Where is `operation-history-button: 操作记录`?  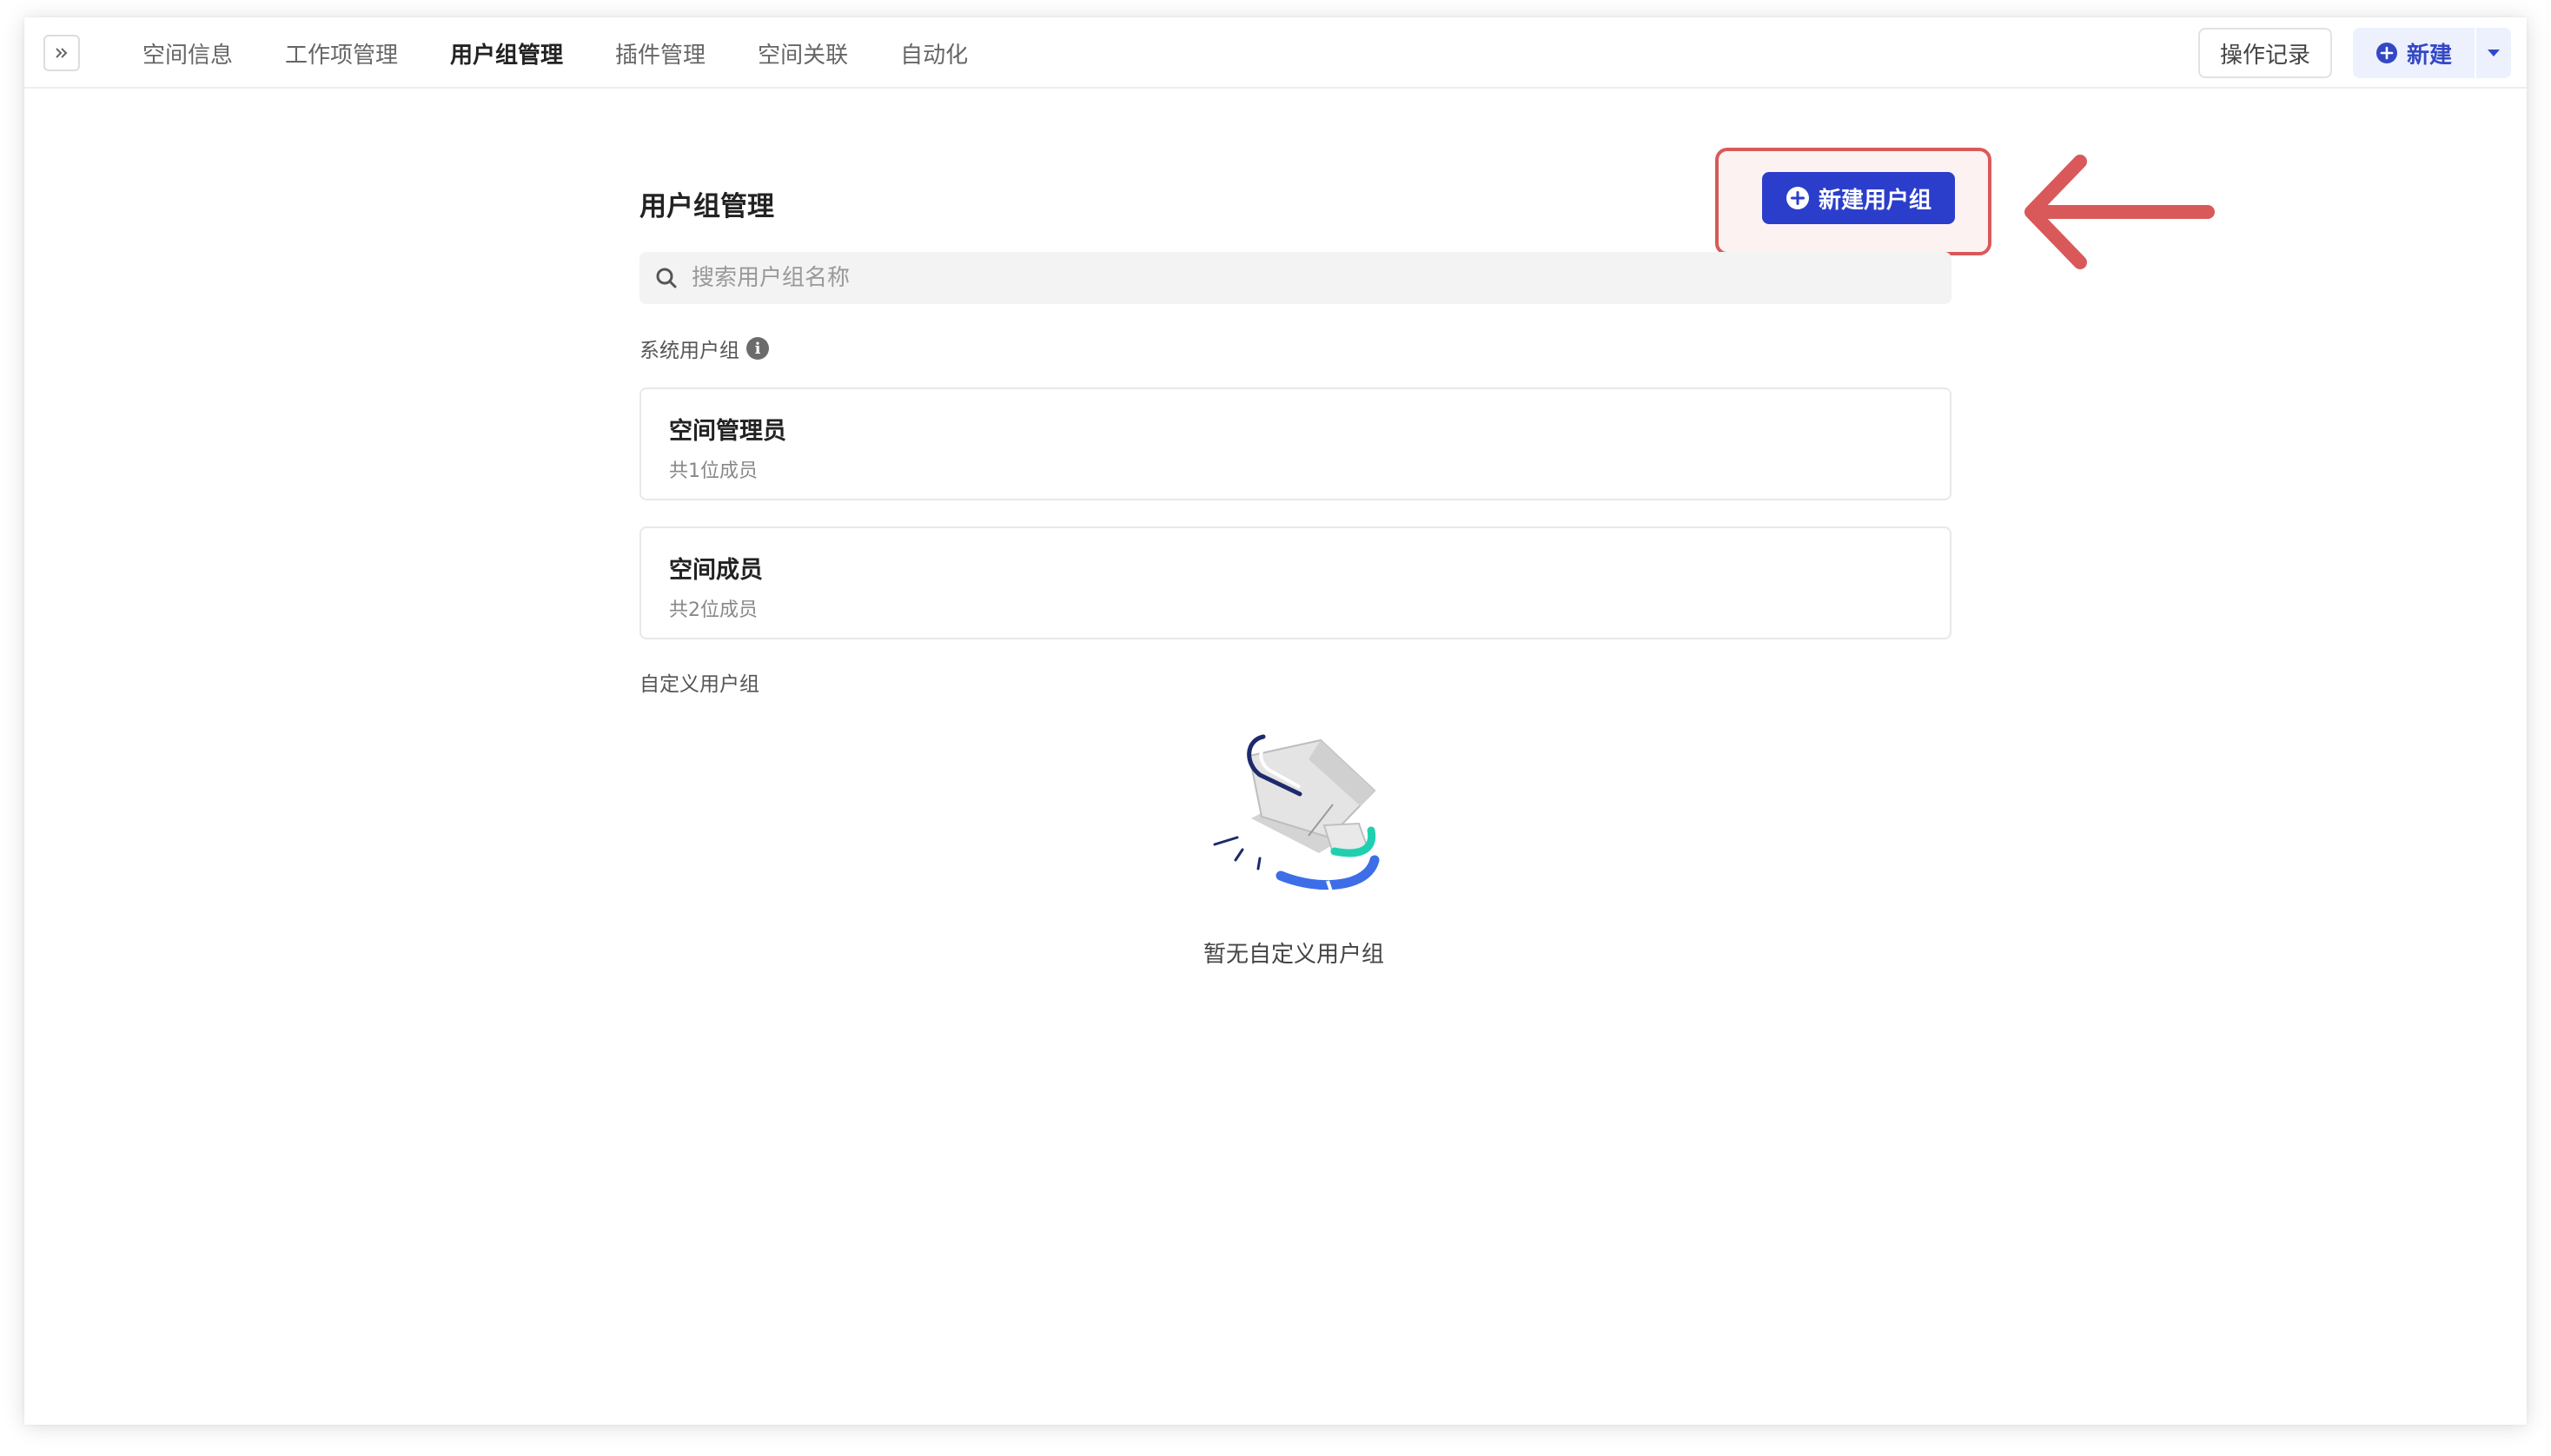 operation-history-button: 操作记录 is located at coordinates (2265, 53).